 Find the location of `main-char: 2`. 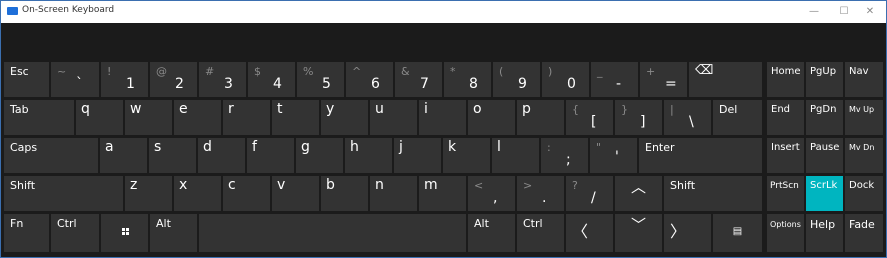

main-char: 2 is located at coordinates (179, 84).